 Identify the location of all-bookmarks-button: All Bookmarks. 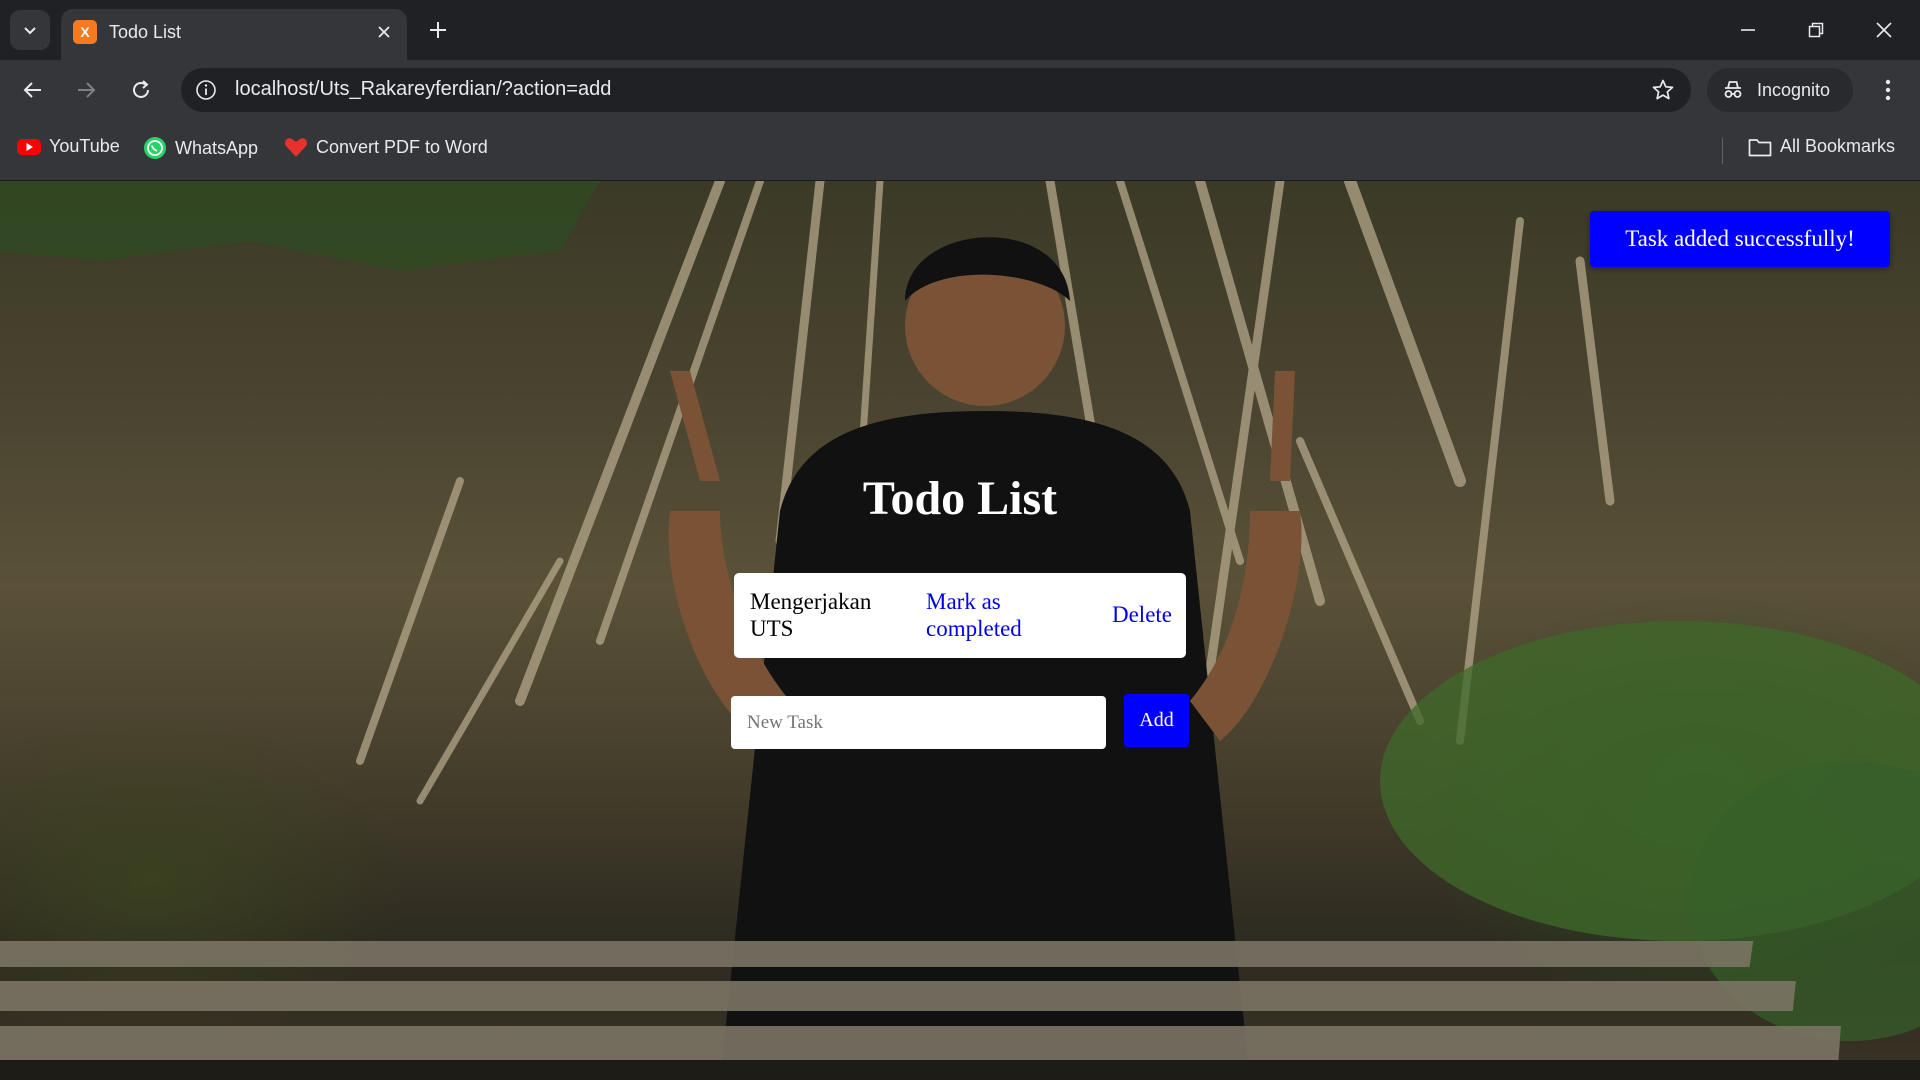
(1821, 146).